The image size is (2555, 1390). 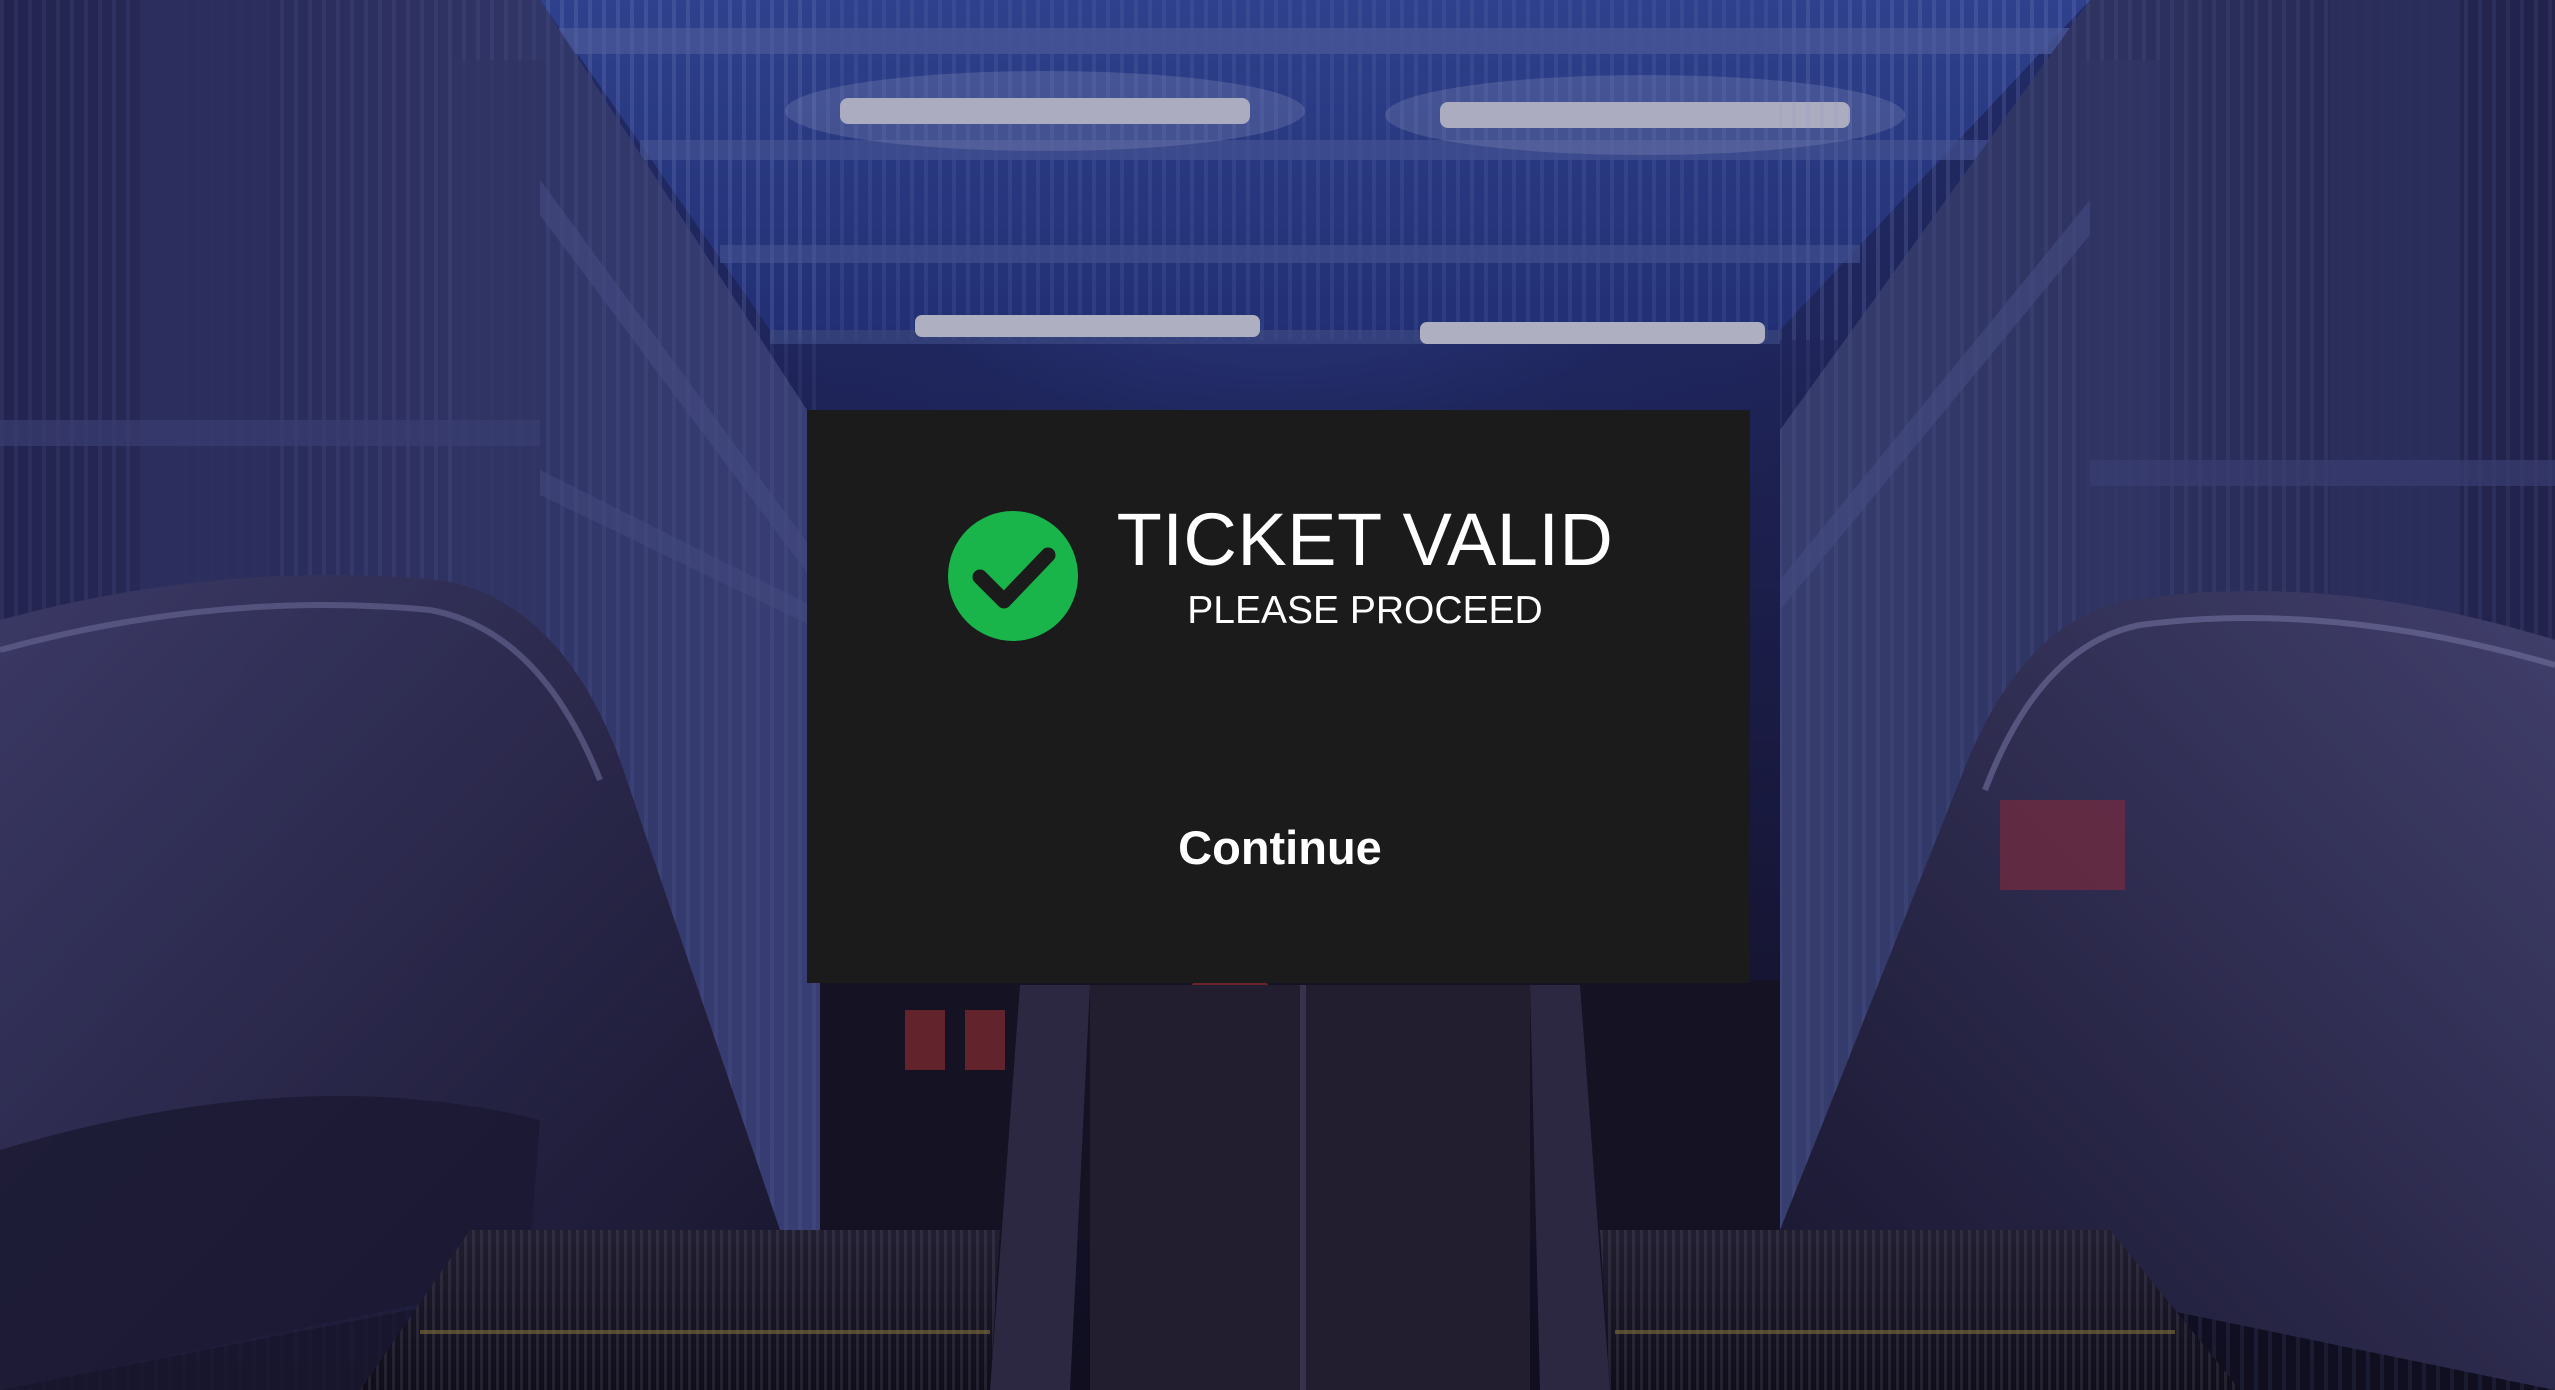 I want to click on continue-button: Continue, so click(x=1280, y=848).